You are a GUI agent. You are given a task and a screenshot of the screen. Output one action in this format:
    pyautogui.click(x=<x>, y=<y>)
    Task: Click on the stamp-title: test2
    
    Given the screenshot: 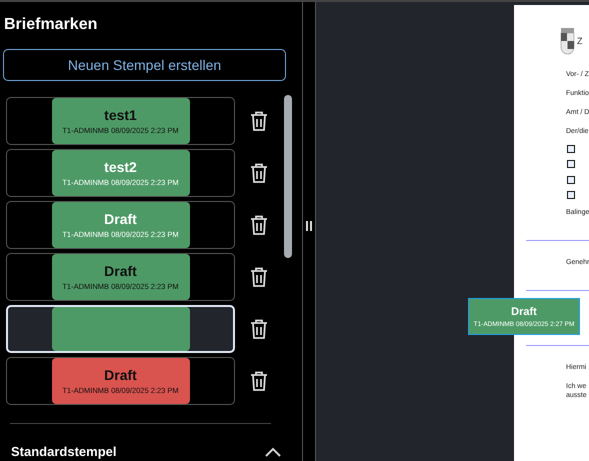 What is the action you would take?
    pyautogui.click(x=120, y=167)
    